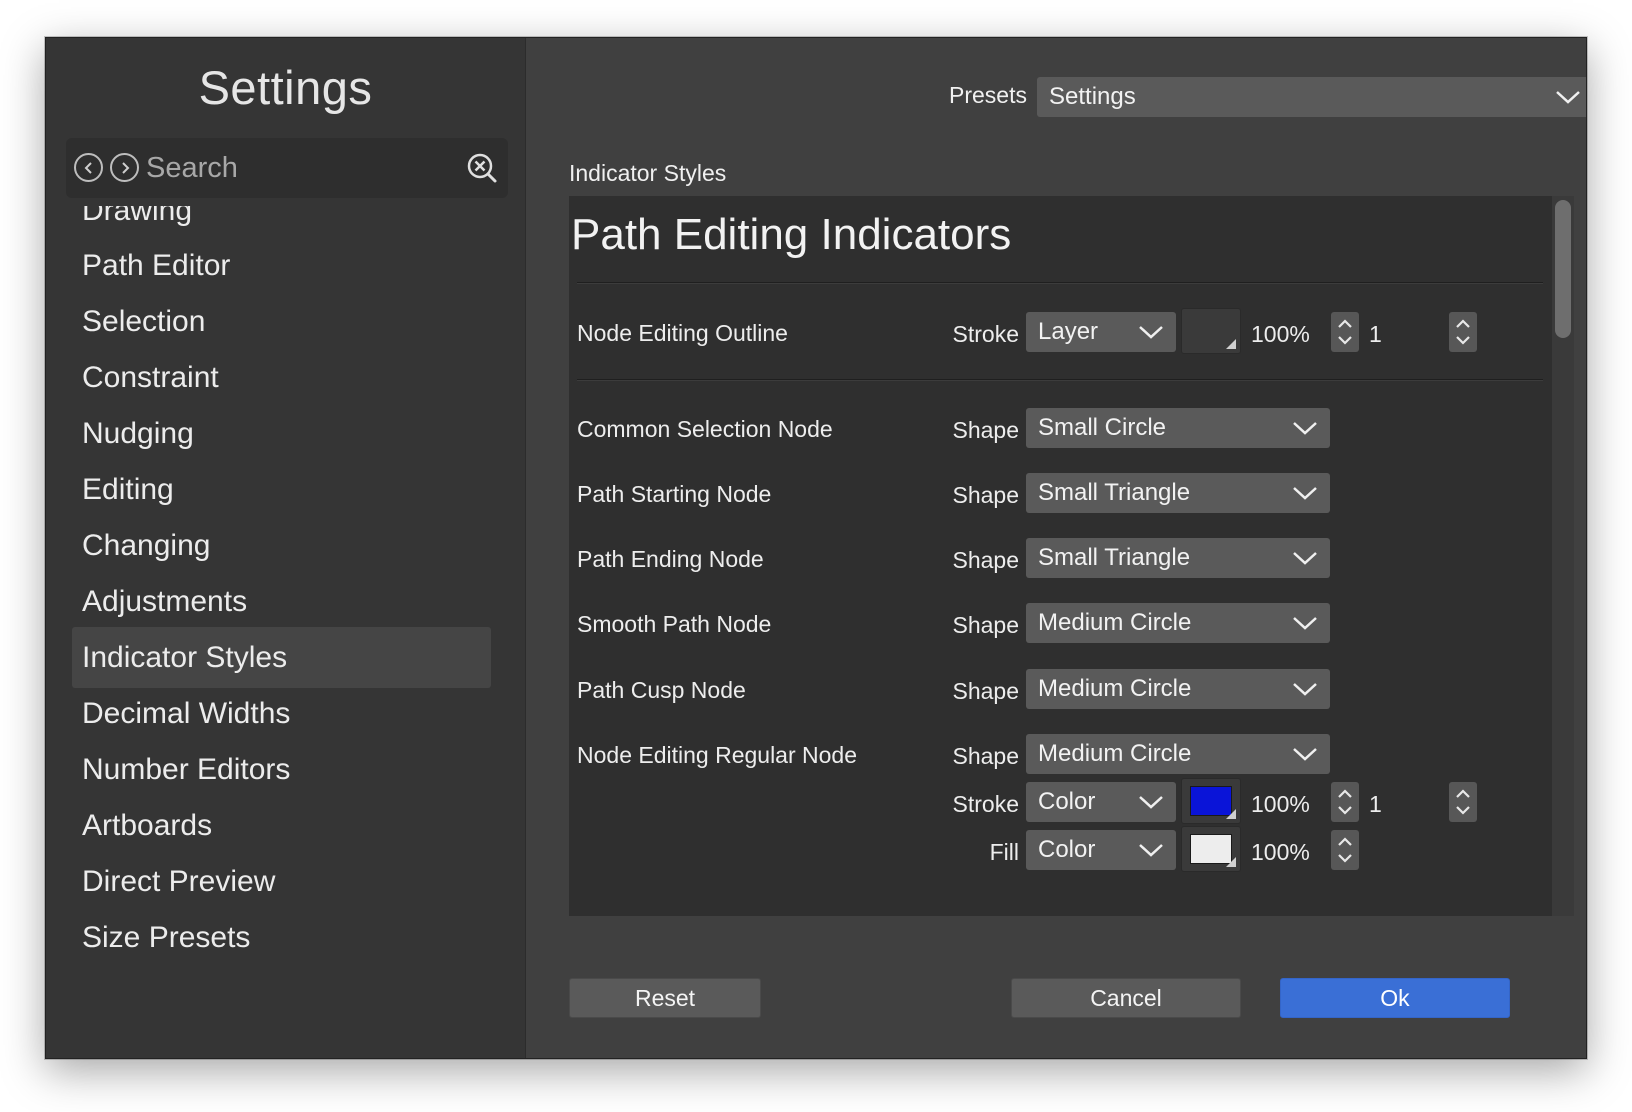 Image resolution: width=1632 pixels, height=1112 pixels. Describe the element at coordinates (985, 334) in the screenshot. I see `outline-stroke-label: Stroke` at that location.